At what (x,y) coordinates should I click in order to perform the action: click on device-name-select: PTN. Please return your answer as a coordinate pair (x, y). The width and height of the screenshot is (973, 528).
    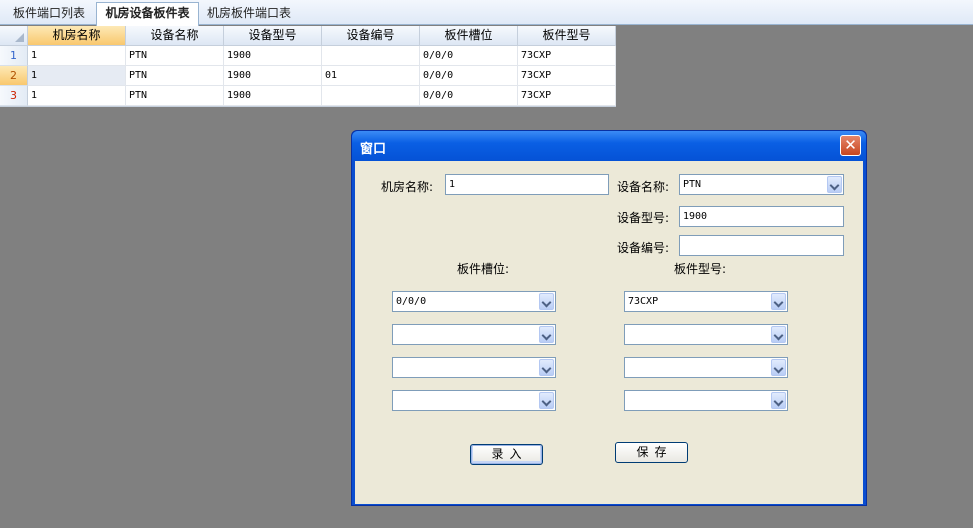
    Looking at the image, I should click on (761, 184).